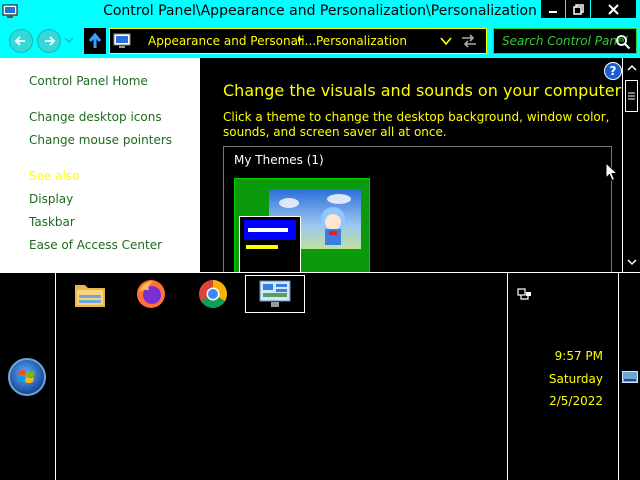 Image resolution: width=640 pixels, height=480 pixels. I want to click on taskbar-control-panel-button, so click(275, 294).